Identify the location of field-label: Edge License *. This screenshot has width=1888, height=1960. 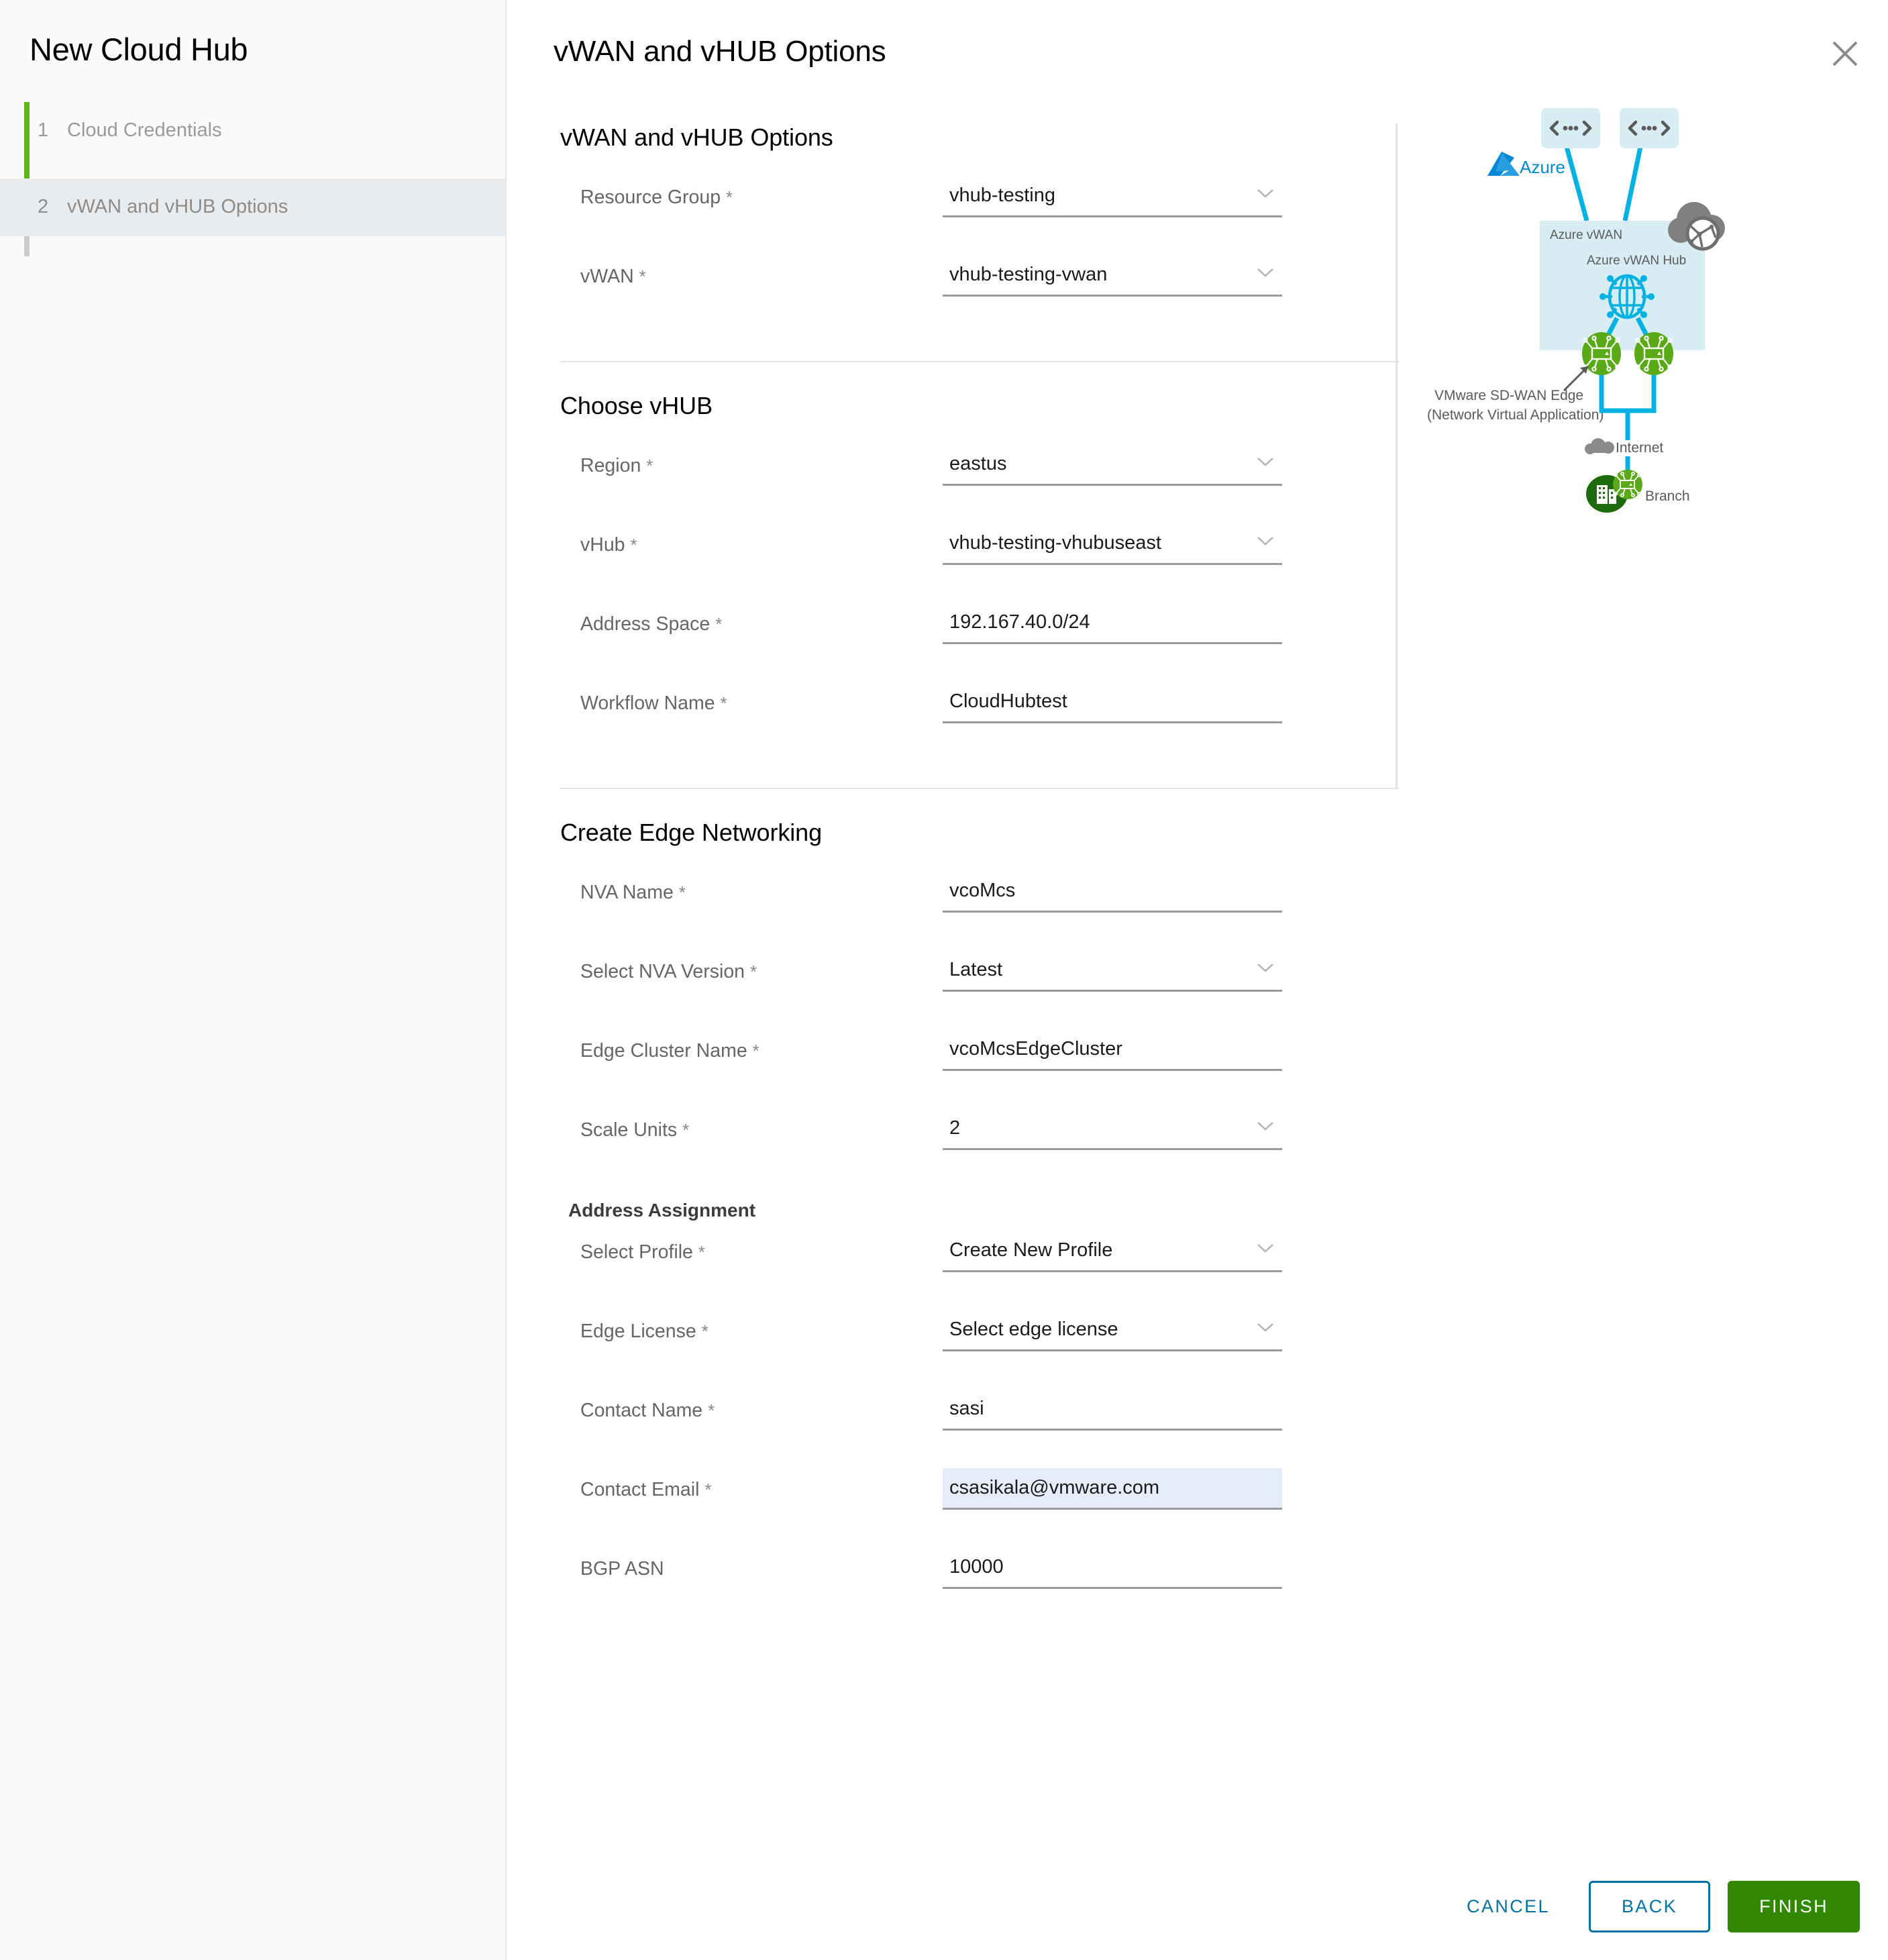
(751, 1326).